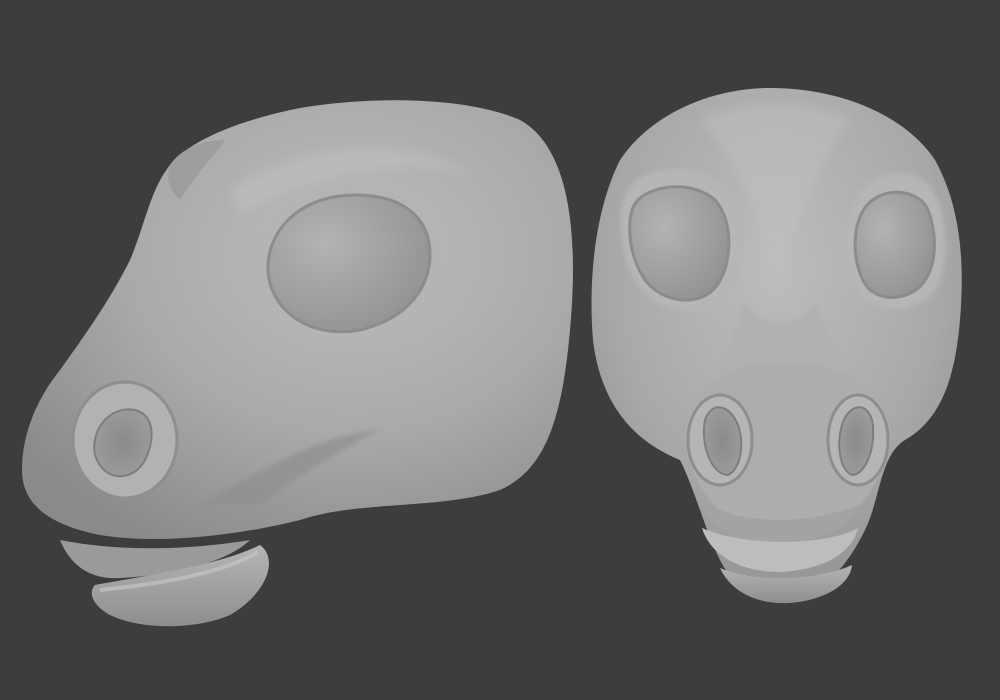 The width and height of the screenshot is (1000, 700). I want to click on front-right-eye-hole, so click(894, 244).